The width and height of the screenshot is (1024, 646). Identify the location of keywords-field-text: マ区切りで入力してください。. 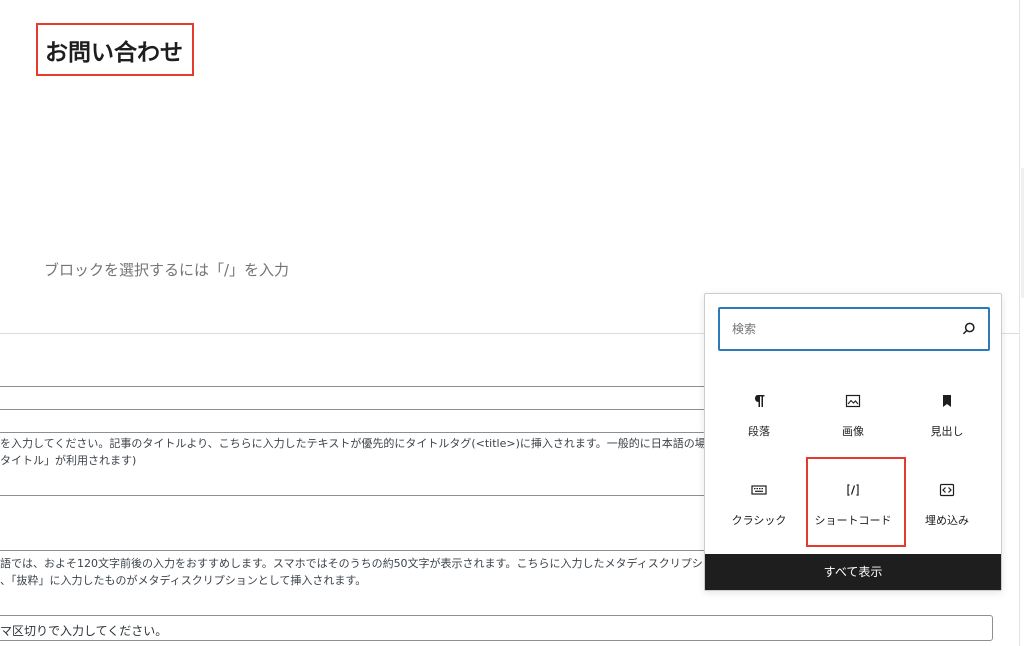
(84, 631).